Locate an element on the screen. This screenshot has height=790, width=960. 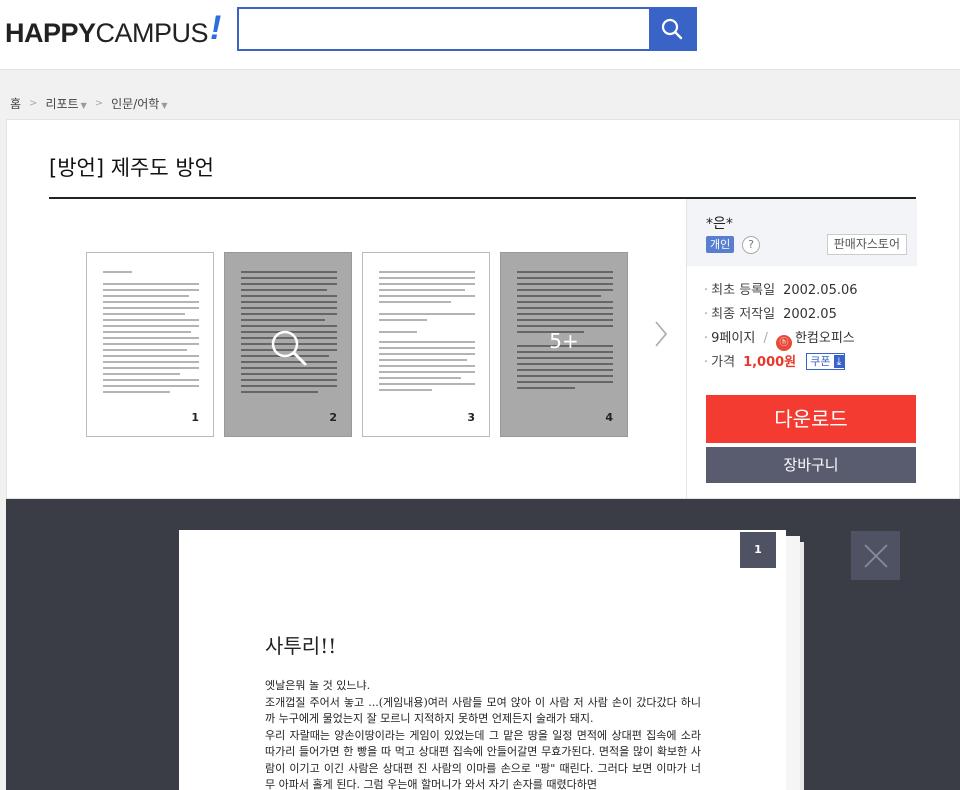
thumbnail-number: 3 is located at coordinates (471, 417).